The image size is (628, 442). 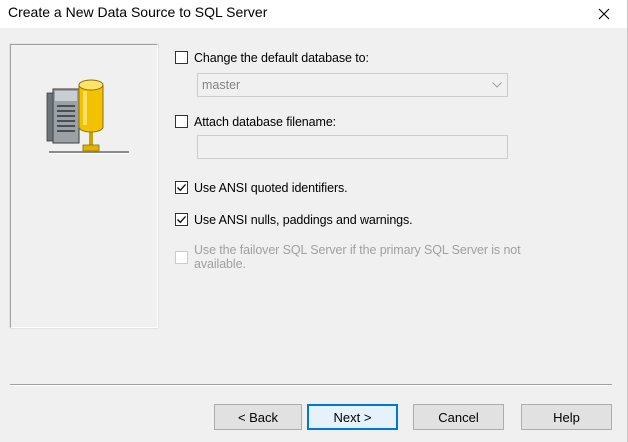 I want to click on change-database-checkbox, so click(x=181, y=57).